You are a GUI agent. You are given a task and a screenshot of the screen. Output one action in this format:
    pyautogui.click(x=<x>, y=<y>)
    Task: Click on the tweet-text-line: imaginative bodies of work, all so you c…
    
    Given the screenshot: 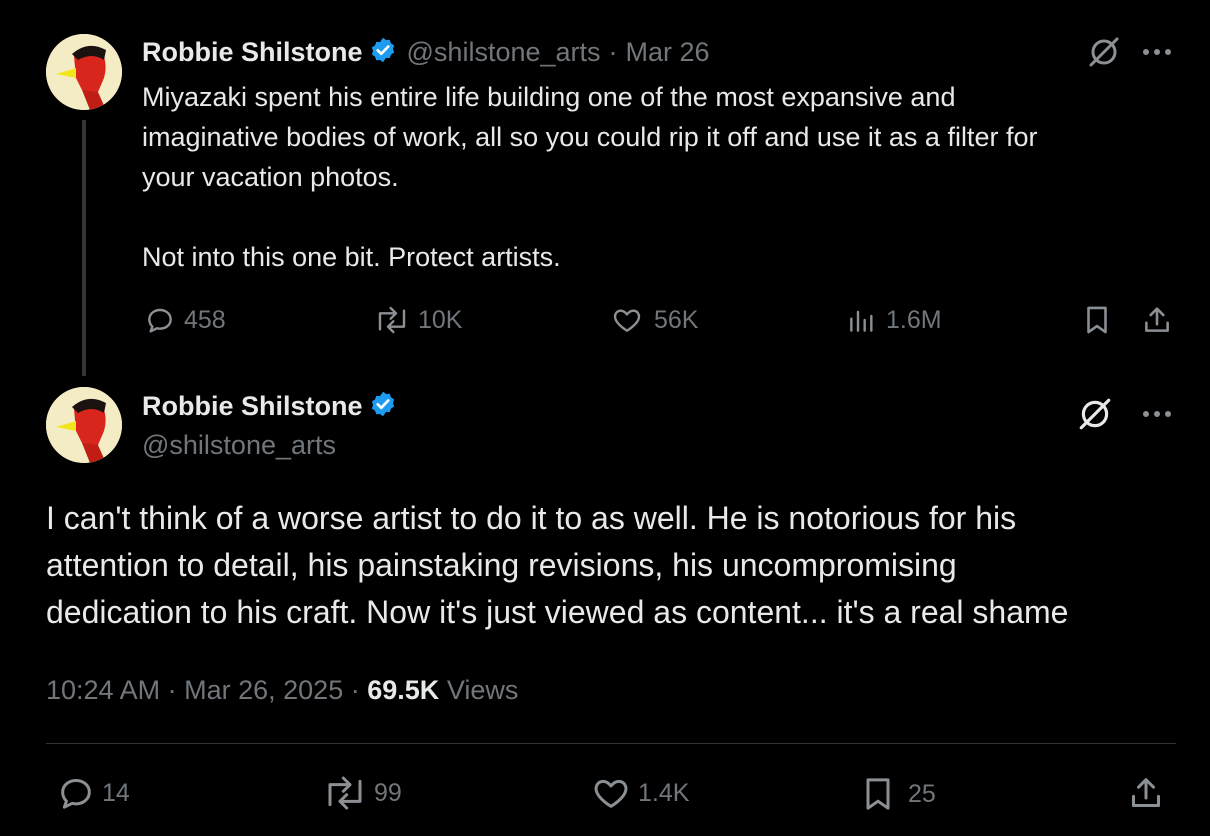 What is the action you would take?
    pyautogui.click(x=590, y=137)
    